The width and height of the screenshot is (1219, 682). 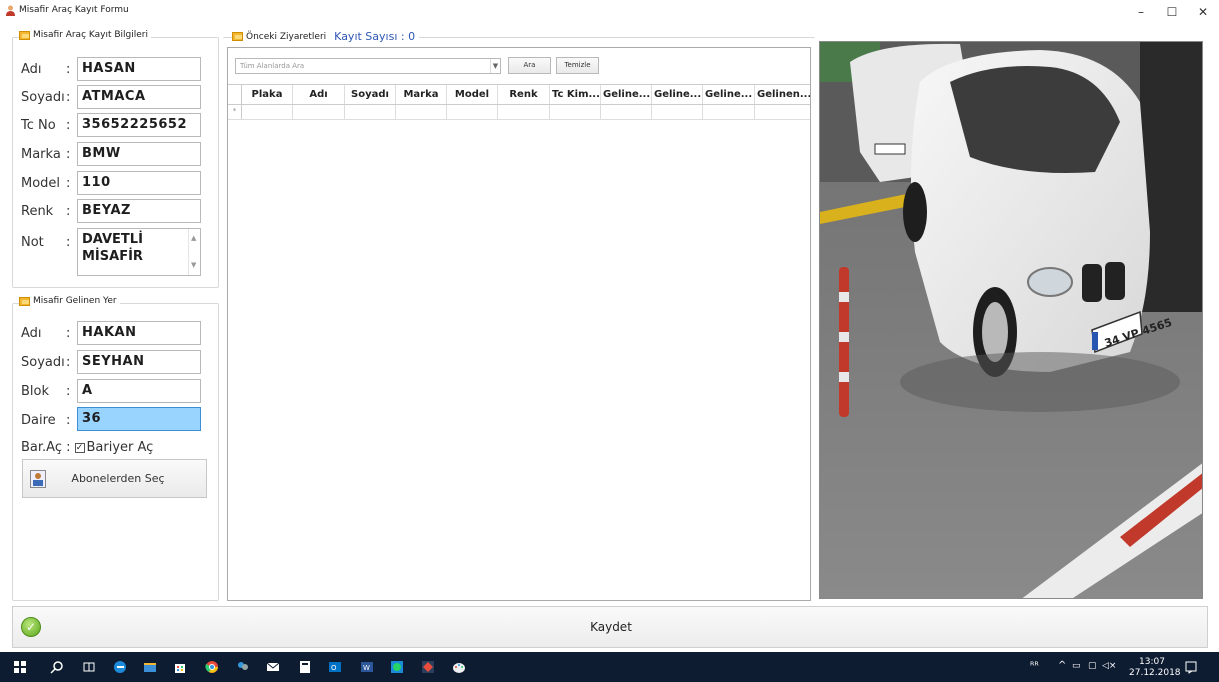 I want to click on host-name-input: HAKAN, so click(x=139, y=333).